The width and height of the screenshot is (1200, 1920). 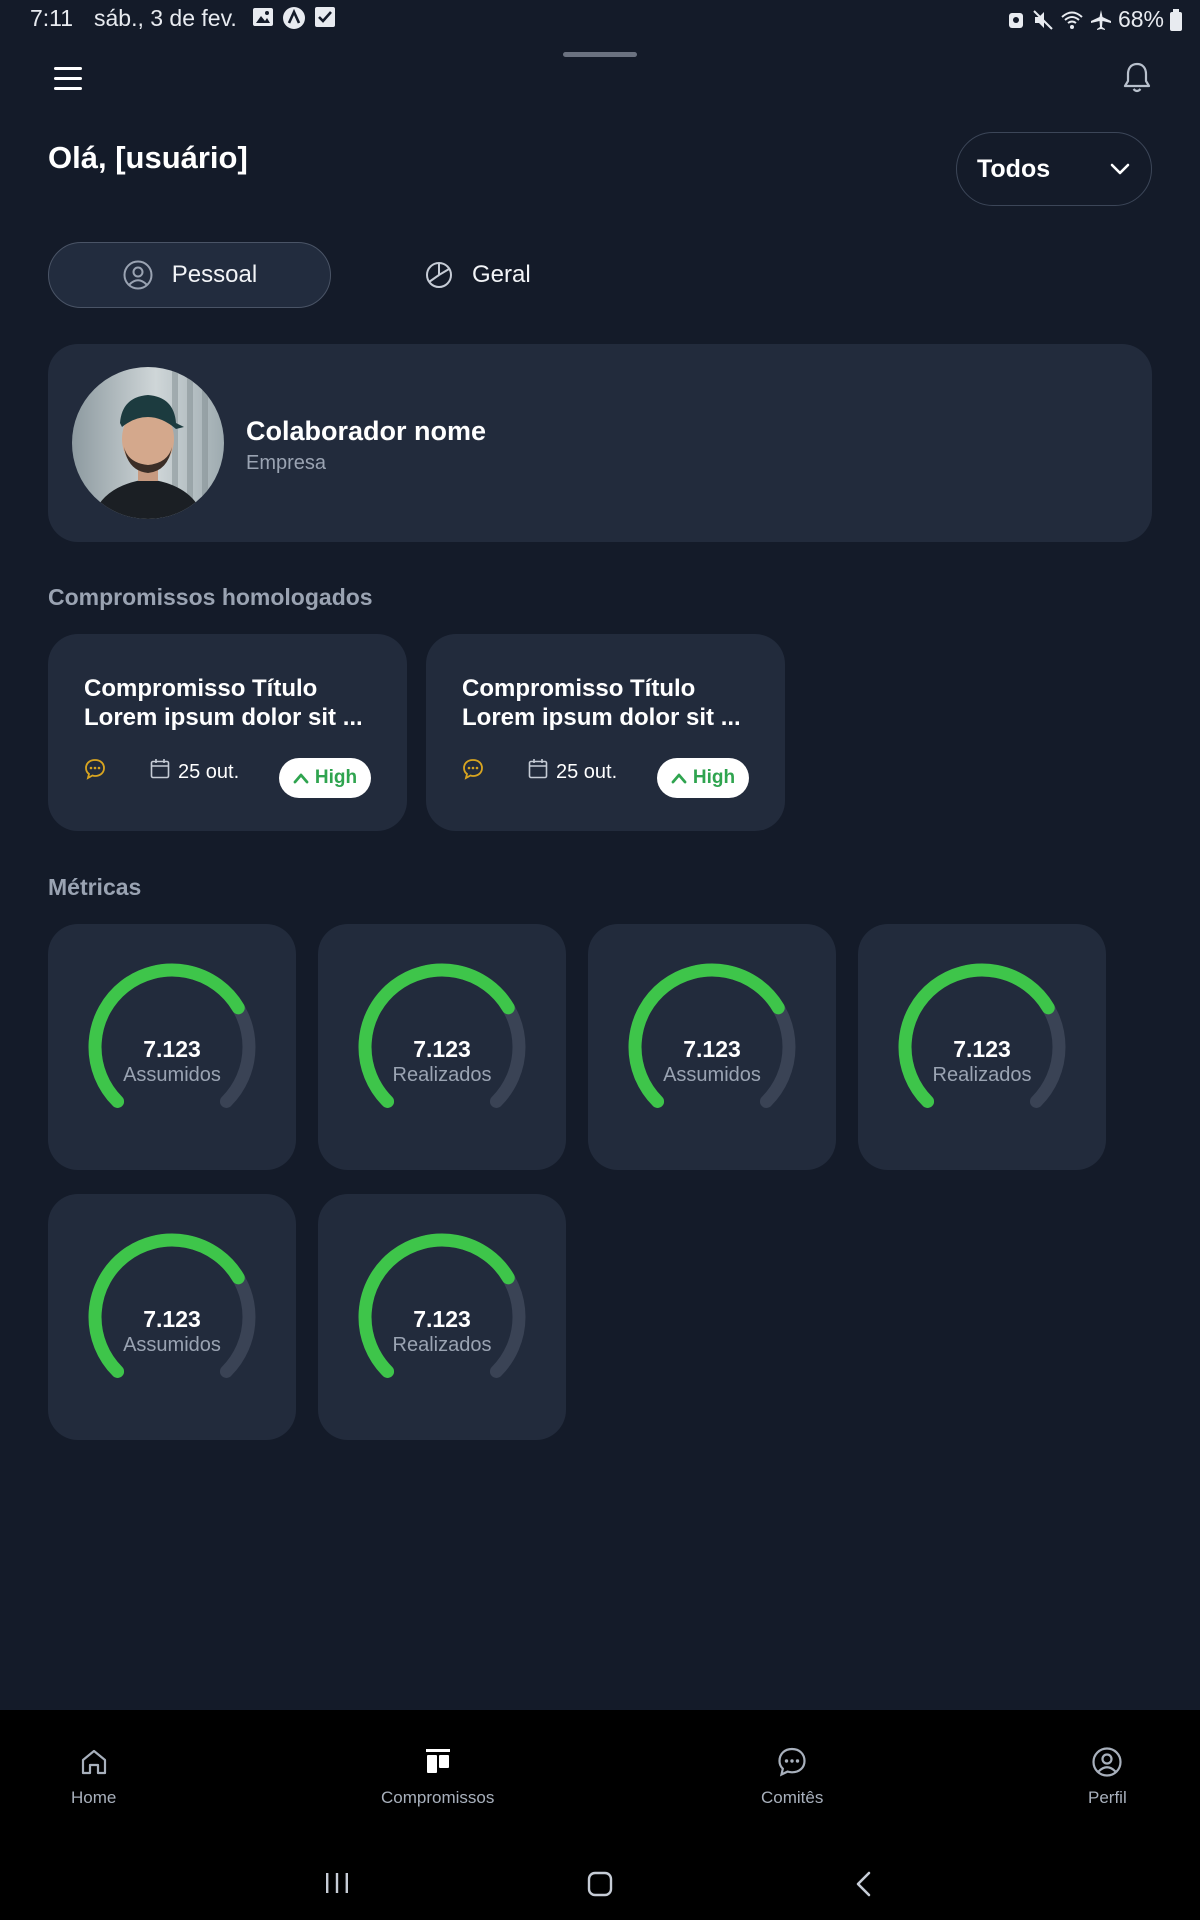 I want to click on home-icon, so click(x=93, y=1762).